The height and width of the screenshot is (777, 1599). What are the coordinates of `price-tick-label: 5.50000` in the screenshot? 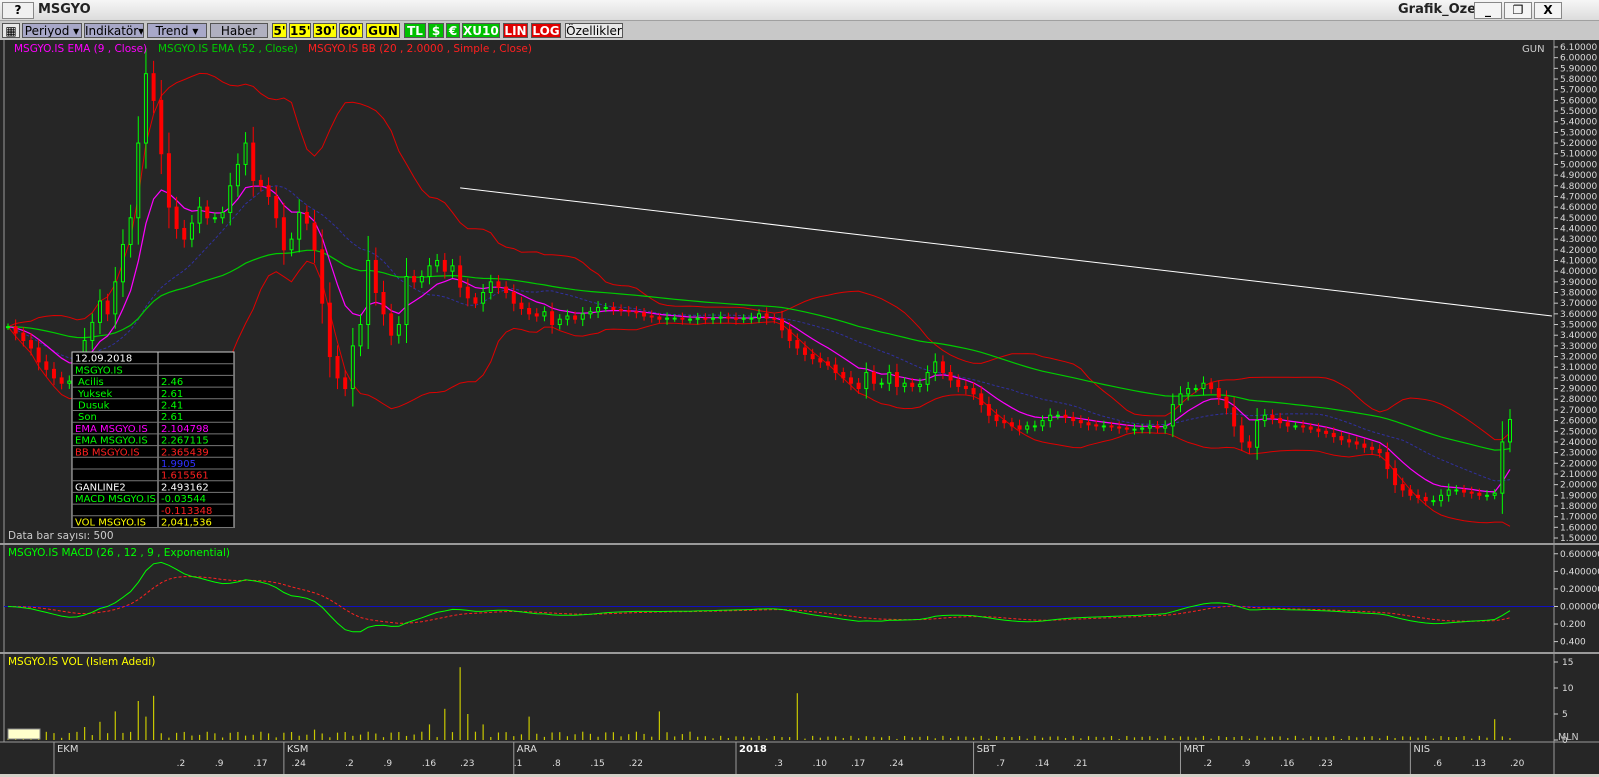 It's located at (1578, 112).